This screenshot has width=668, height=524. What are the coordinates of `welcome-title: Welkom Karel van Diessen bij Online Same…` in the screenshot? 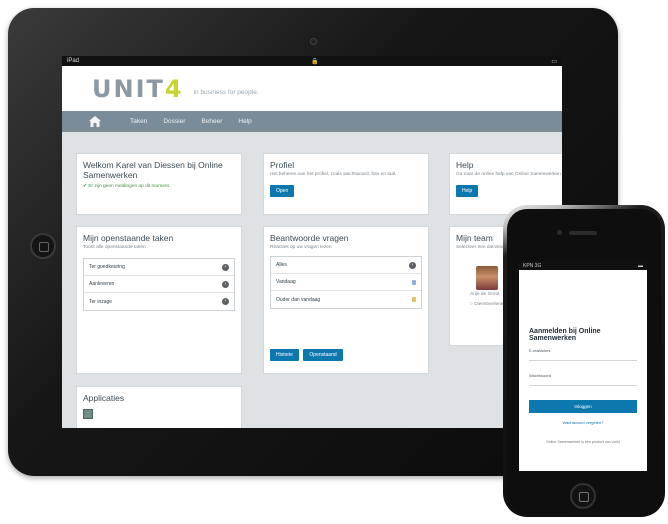 It's located at (153, 170).